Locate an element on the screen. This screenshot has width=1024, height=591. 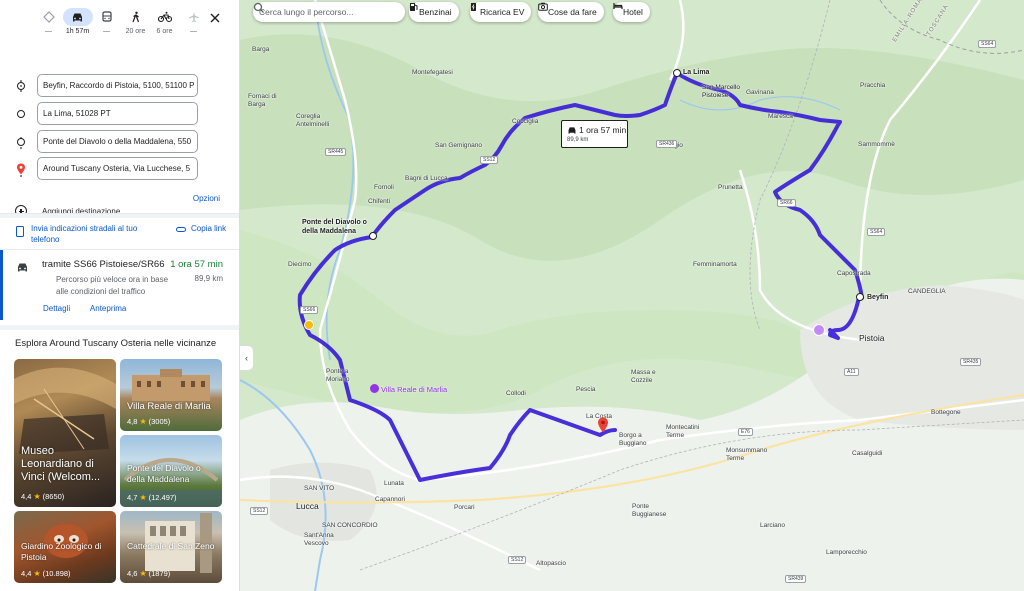
road-shield: SS66 is located at coordinates (309, 310).